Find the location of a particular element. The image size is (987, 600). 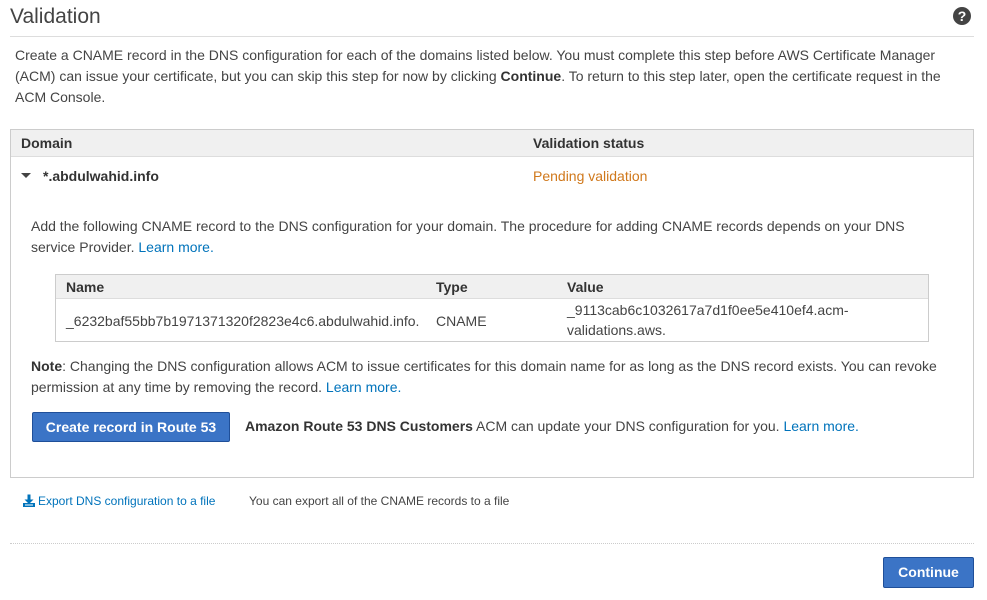

domain-name: *.abdulwahid.info is located at coordinates (101, 176).